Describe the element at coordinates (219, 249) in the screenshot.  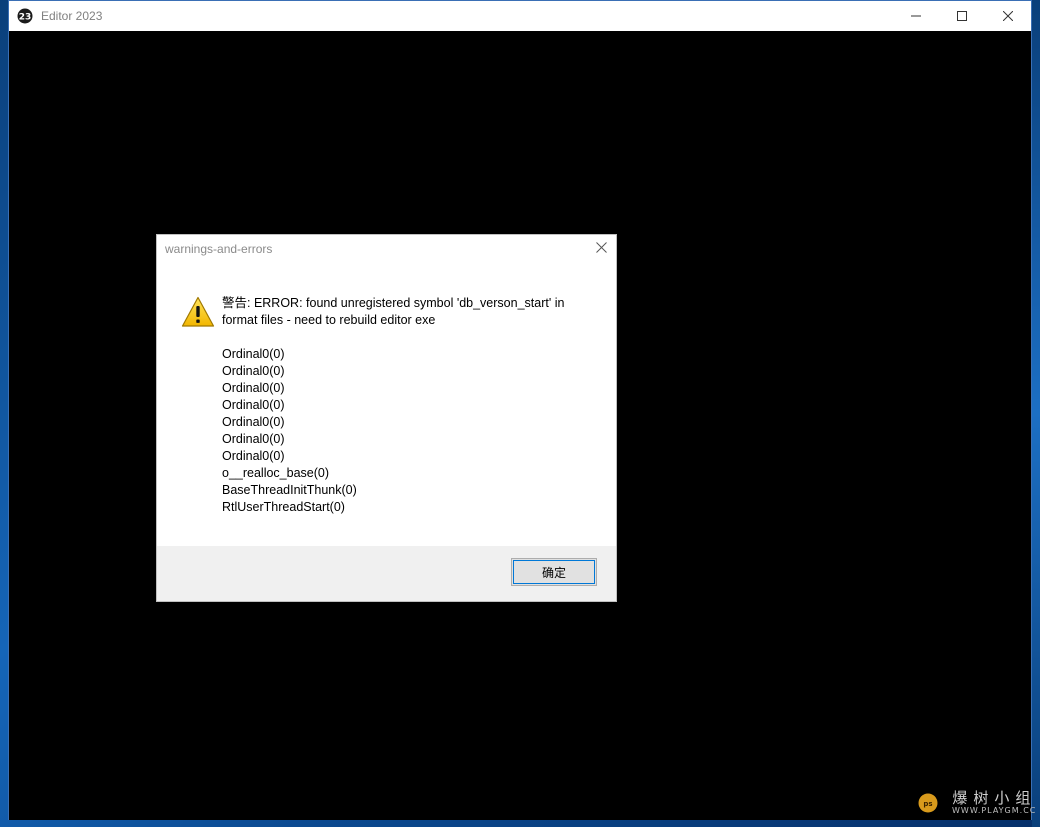
I see `dialog-title: warnings-and-errors` at that location.